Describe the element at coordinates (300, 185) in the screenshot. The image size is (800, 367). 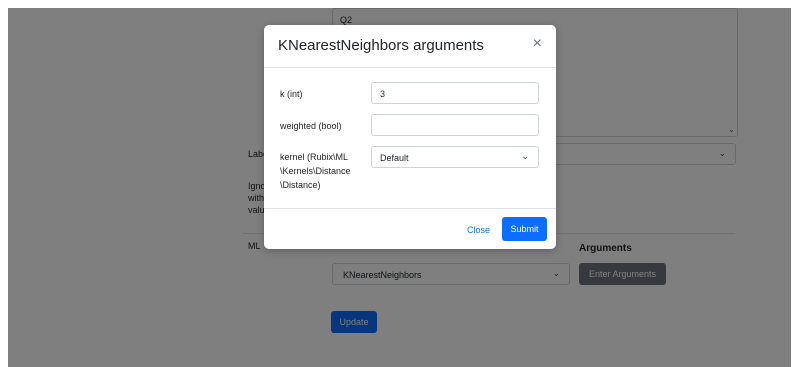
I see `kernel-field-label-line-3: \Distance)` at that location.